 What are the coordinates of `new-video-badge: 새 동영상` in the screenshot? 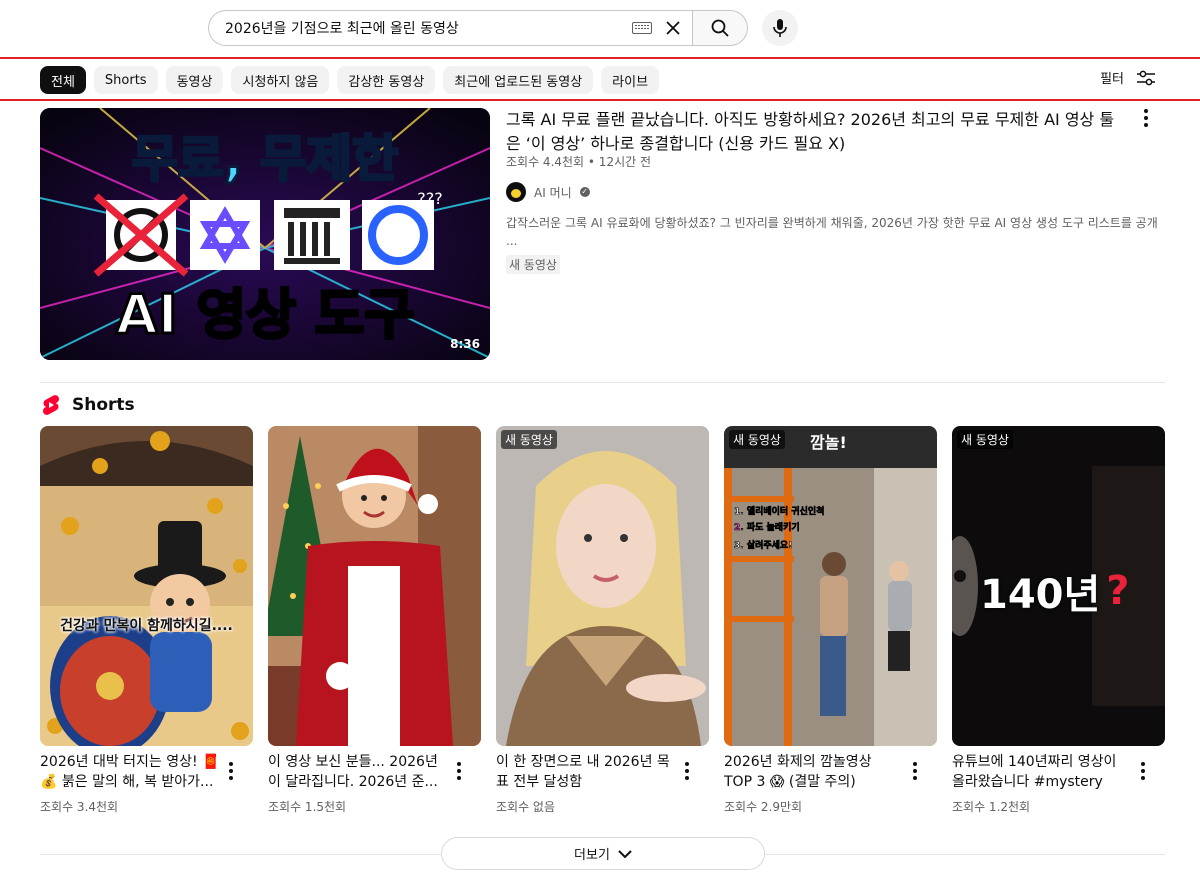 It's located at (533, 264).